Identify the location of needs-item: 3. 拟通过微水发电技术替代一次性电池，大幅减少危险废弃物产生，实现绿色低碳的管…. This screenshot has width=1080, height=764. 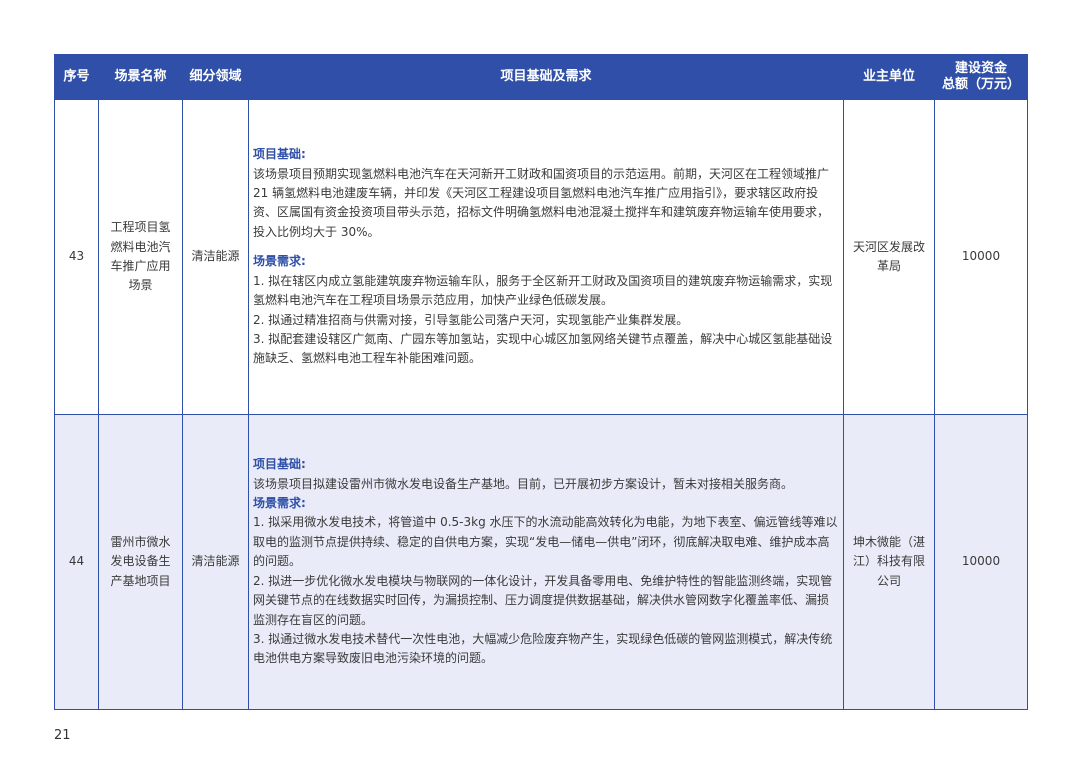
(543, 648).